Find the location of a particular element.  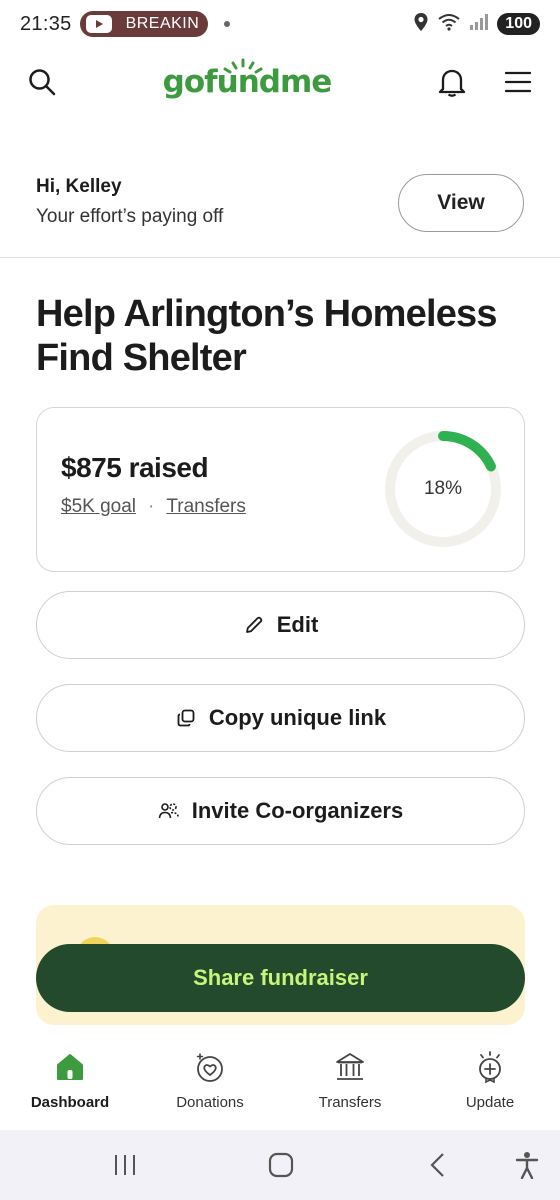

fundraiser-title: Help Arlington’s Homeless Find Shelter is located at coordinates (267, 336).